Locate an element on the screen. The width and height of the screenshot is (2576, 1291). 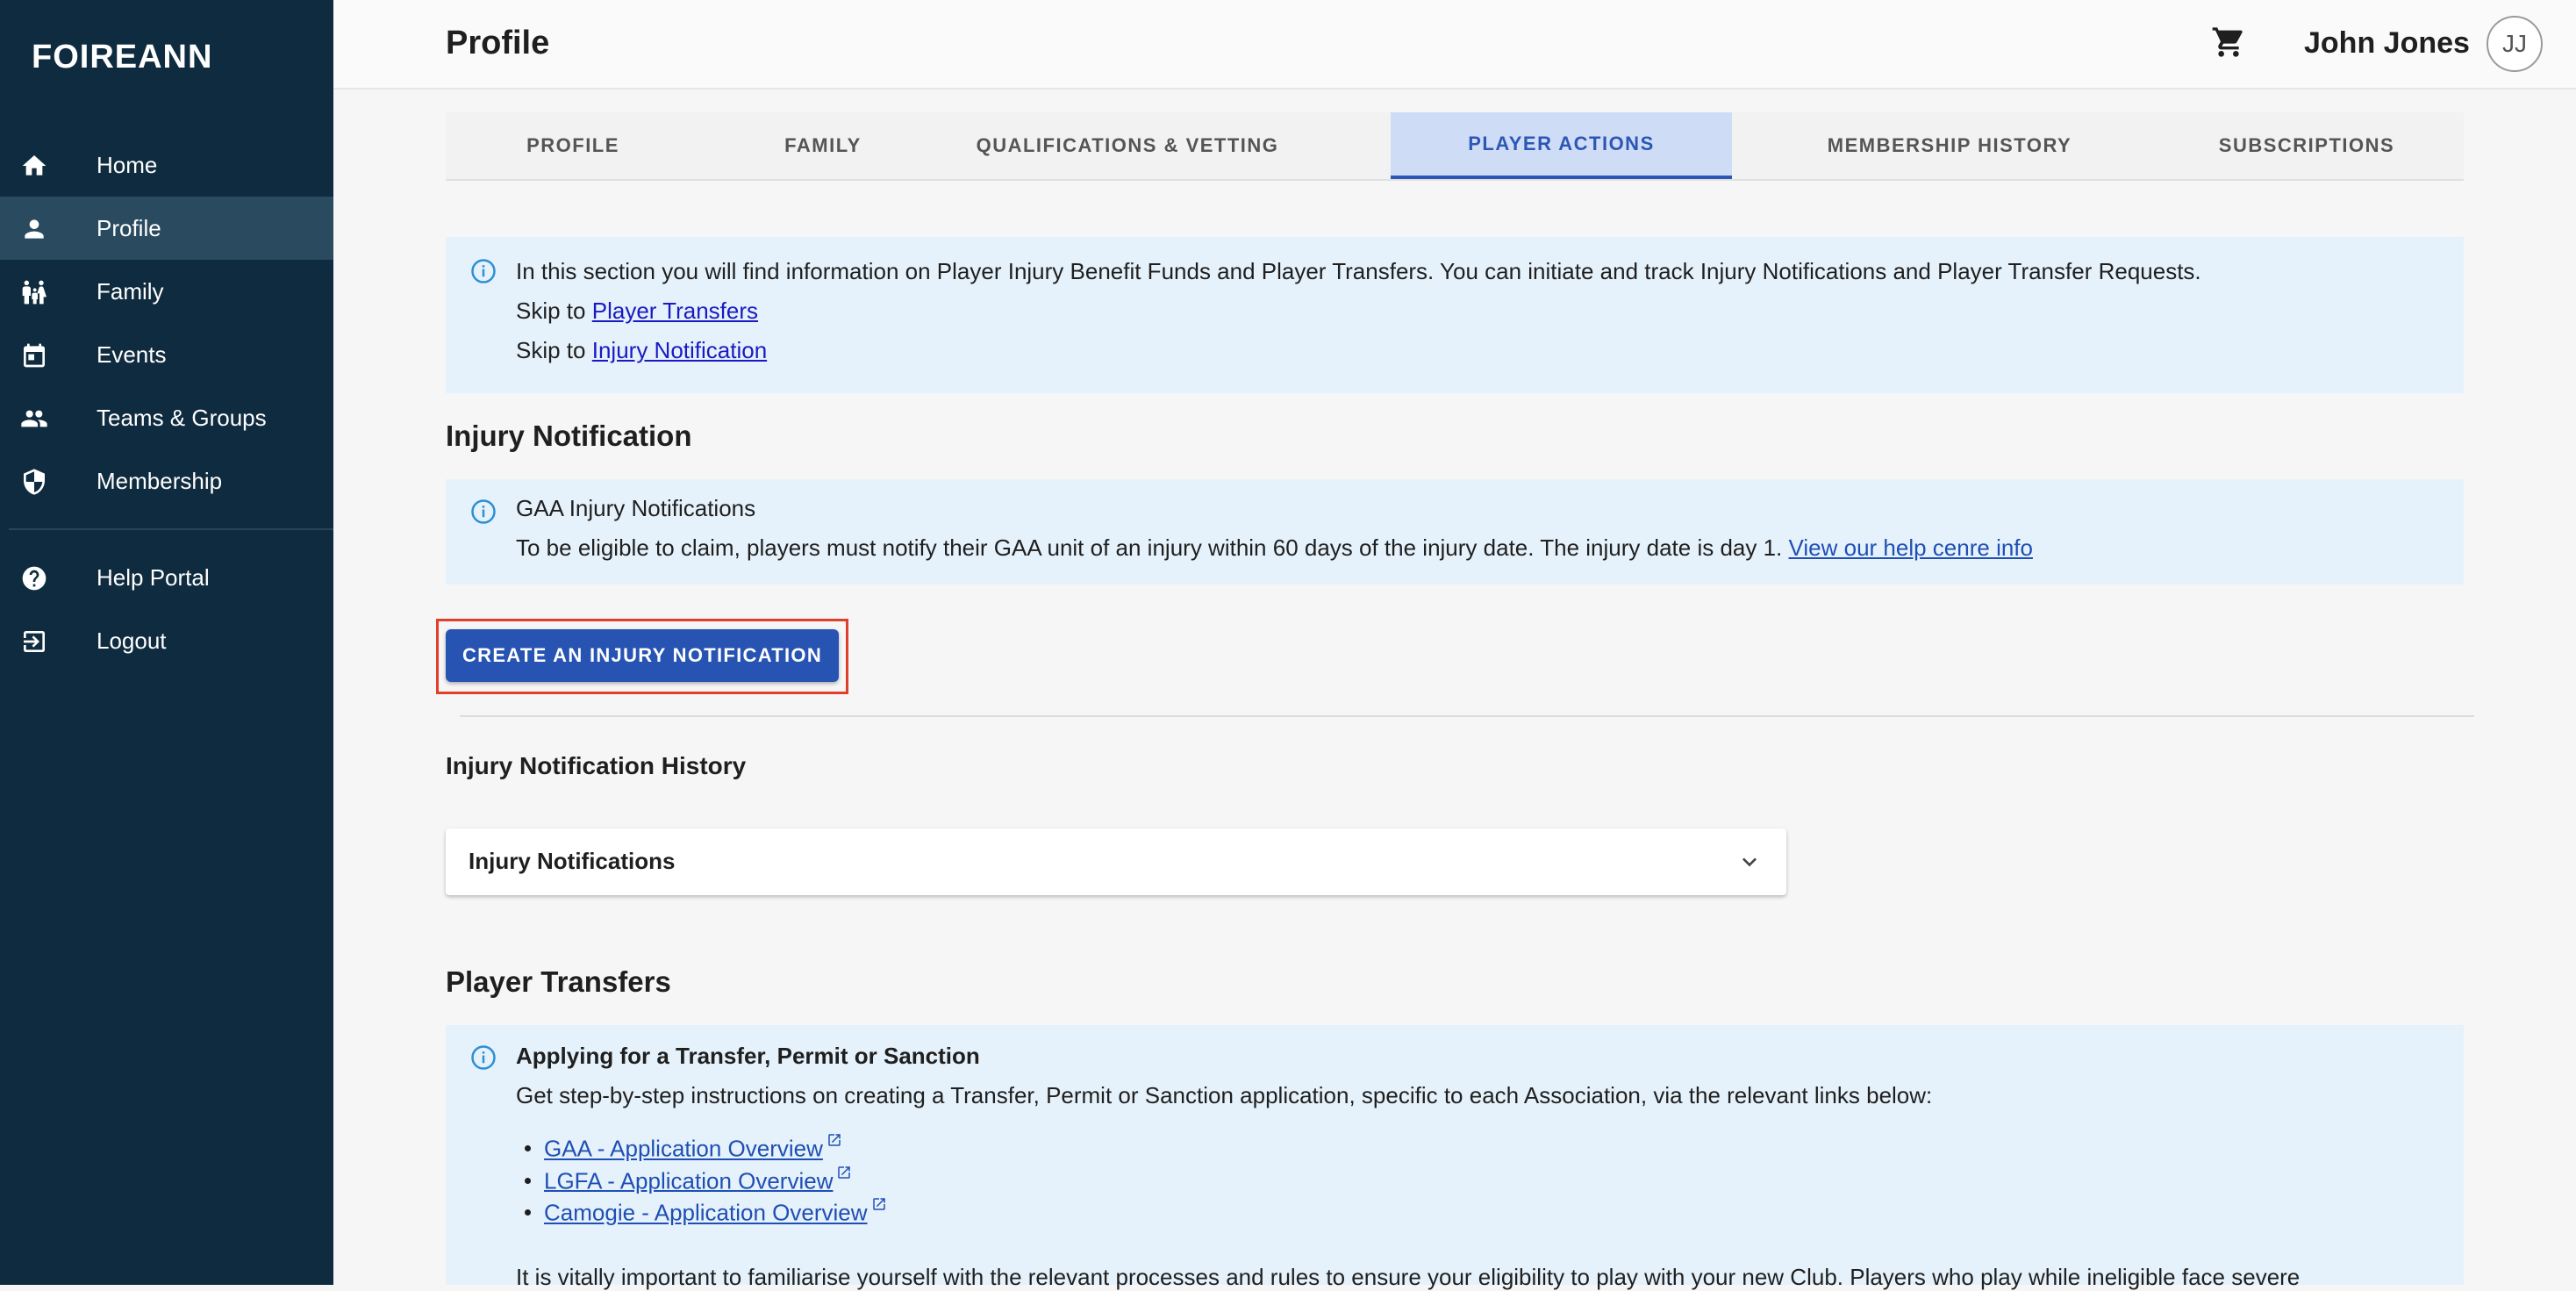
skip-player-transfers-link: Player Transfers is located at coordinates (675, 311).